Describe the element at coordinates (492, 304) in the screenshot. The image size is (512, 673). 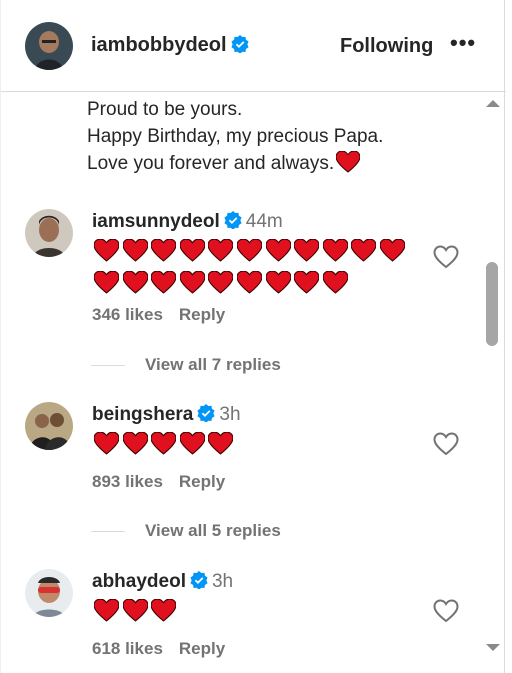
I see `scrollbar-thumb` at that location.